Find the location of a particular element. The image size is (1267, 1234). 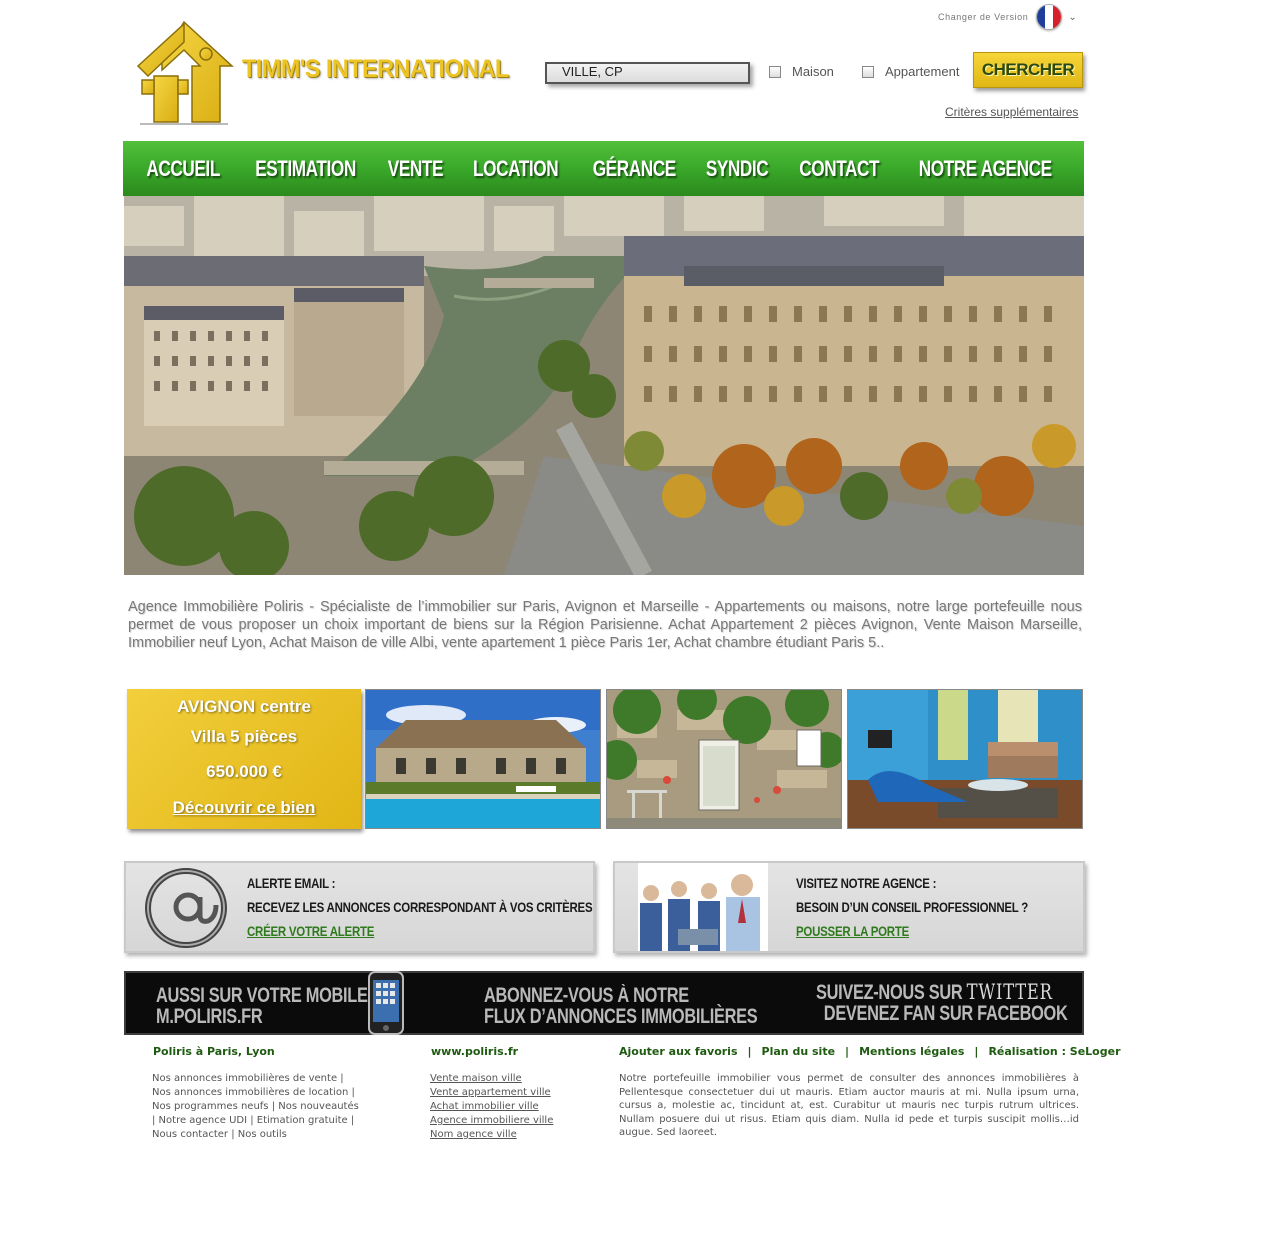

listing-photo-stone-house is located at coordinates (724, 759).